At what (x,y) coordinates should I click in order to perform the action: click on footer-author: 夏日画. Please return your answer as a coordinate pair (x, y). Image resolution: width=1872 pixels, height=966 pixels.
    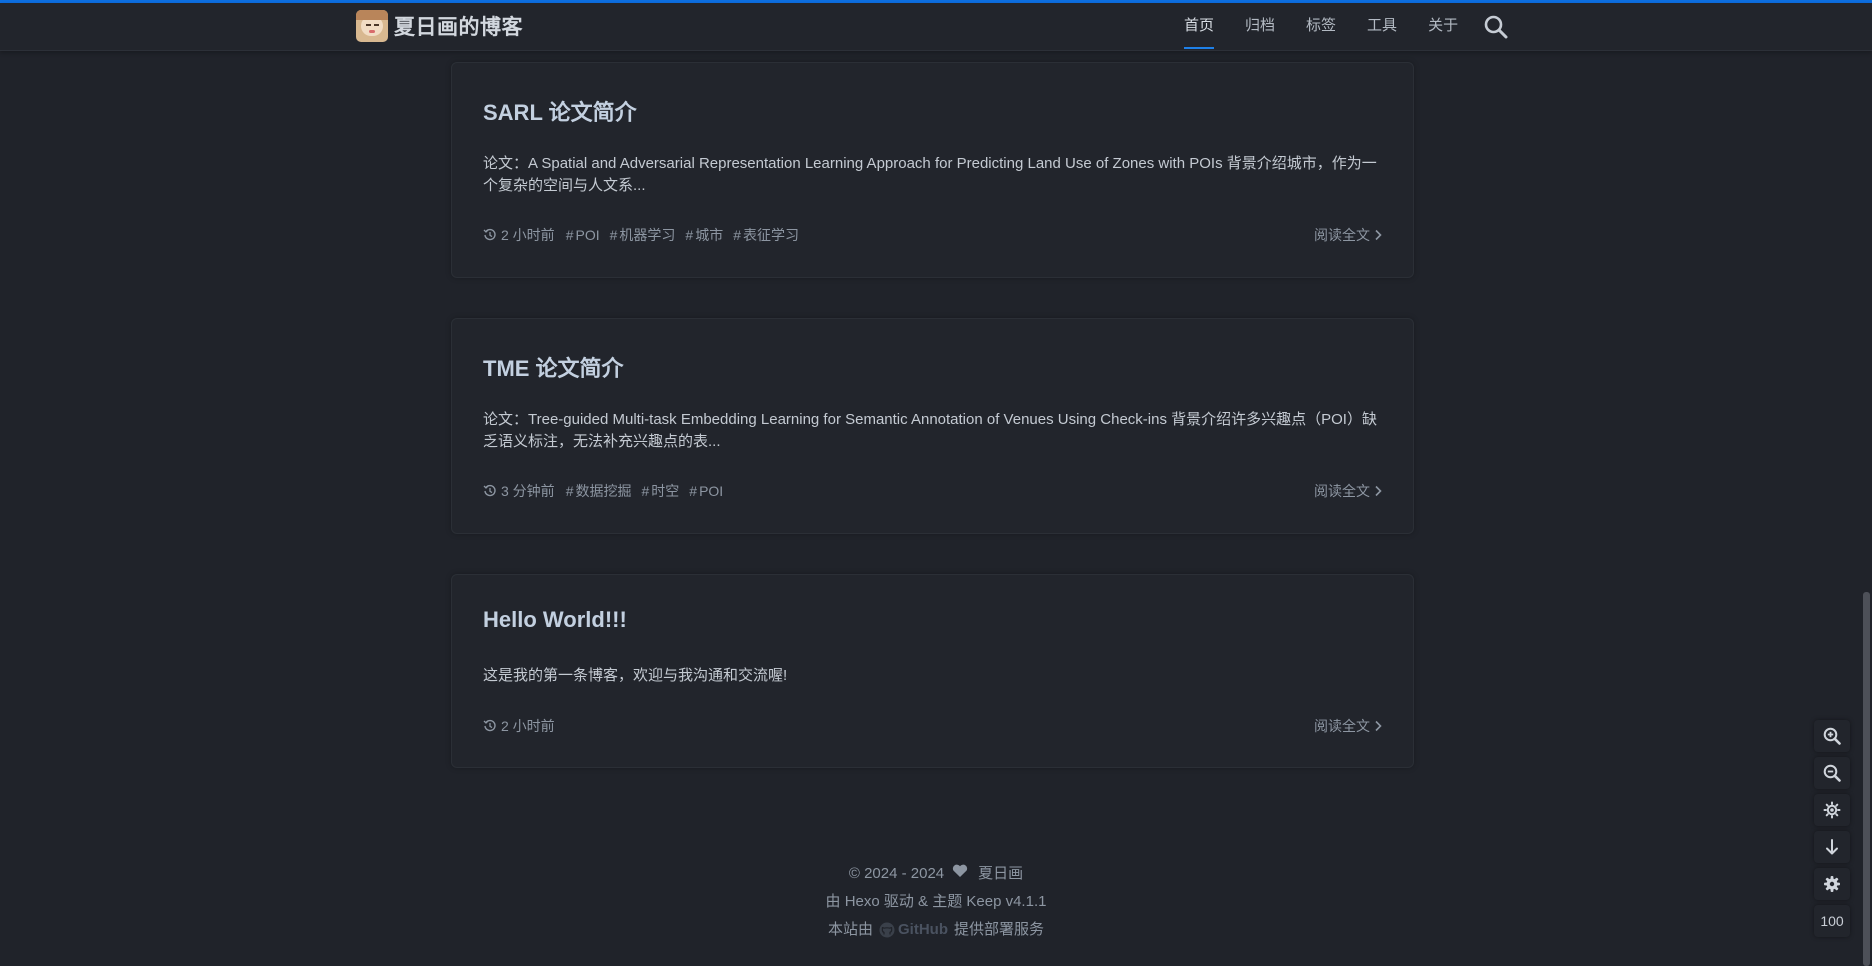
    Looking at the image, I should click on (1001, 873).